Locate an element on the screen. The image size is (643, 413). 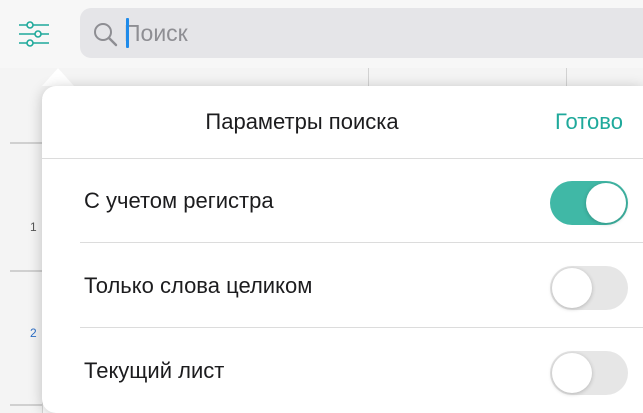
row-number: 2 is located at coordinates (33, 333).